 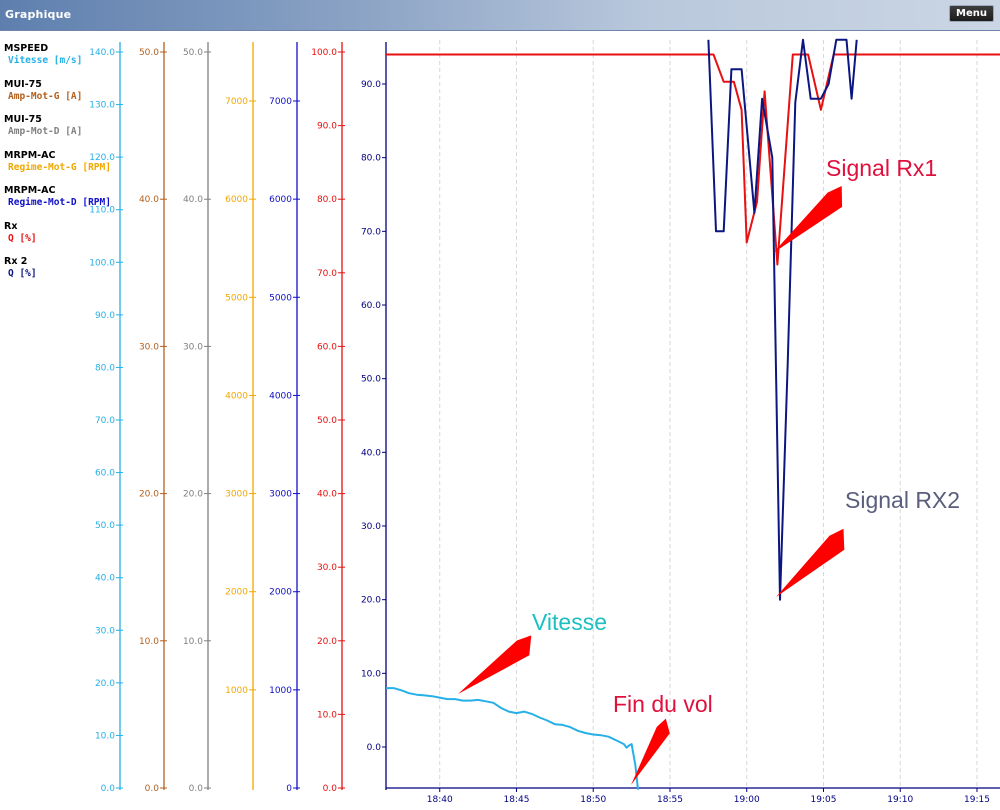 I want to click on x-tick-label: 18:40, so click(x=440, y=800).